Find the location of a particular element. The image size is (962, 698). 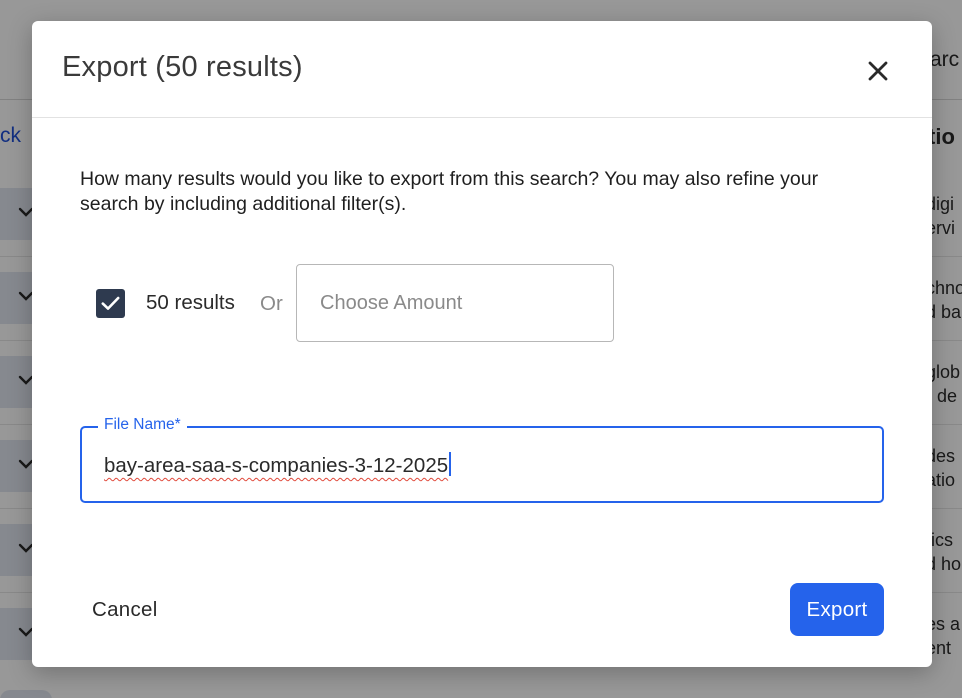

or-separator: Or is located at coordinates (271, 303).